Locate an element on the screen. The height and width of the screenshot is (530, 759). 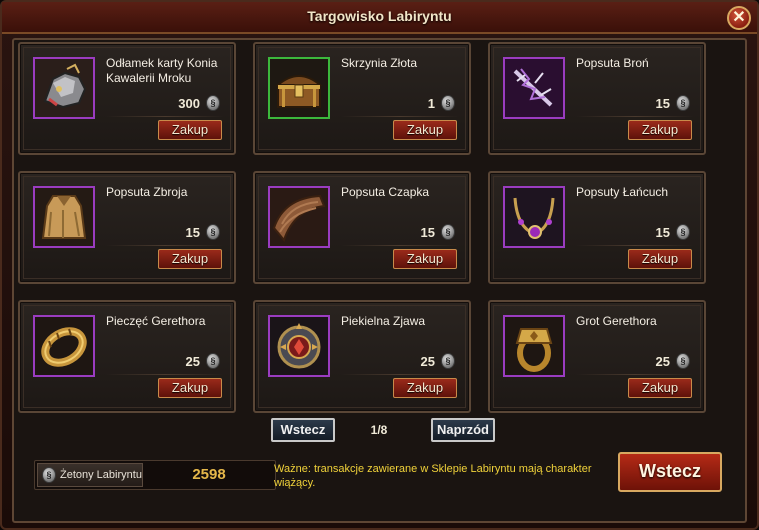
item-name: Piekielna Zjawa is located at coordinates (383, 321).